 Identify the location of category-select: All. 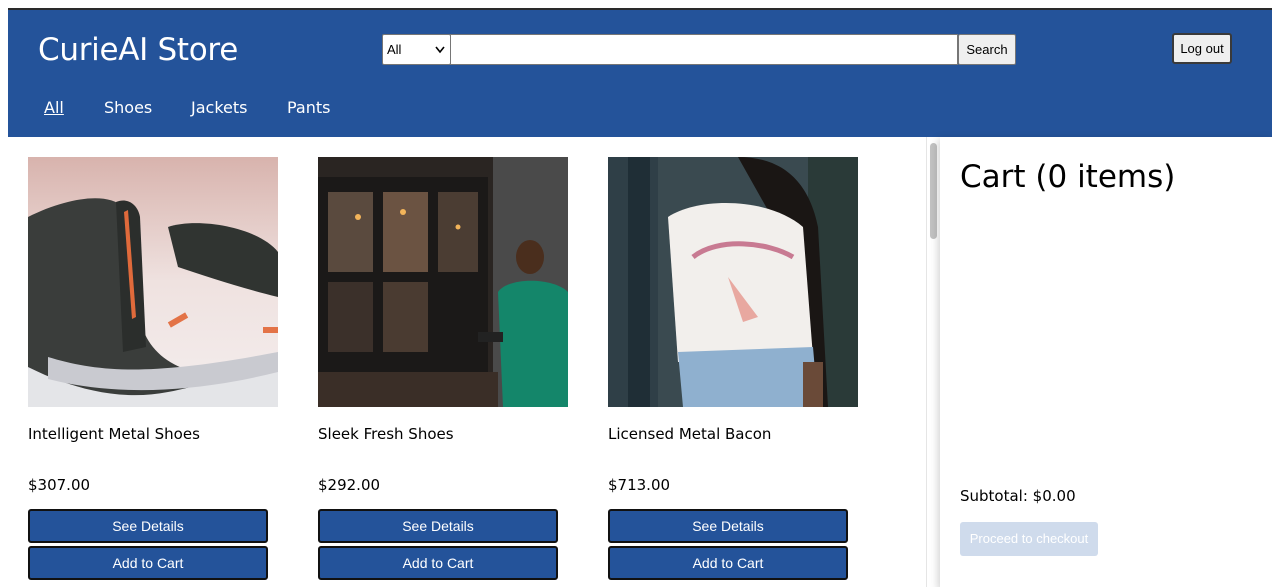
(416, 49).